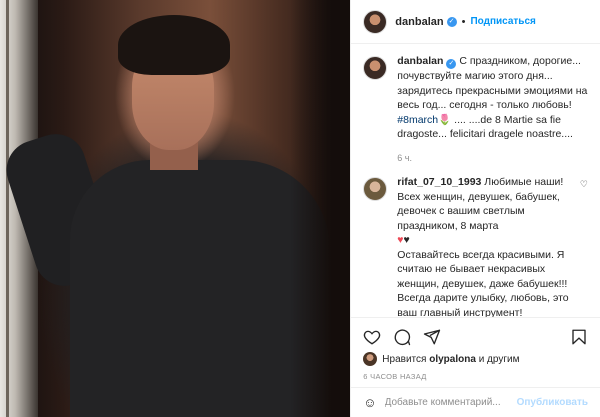 This screenshot has width=600, height=417. What do you see at coordinates (432, 337) in the screenshot?
I see `paper-plane-icon` at bounding box center [432, 337].